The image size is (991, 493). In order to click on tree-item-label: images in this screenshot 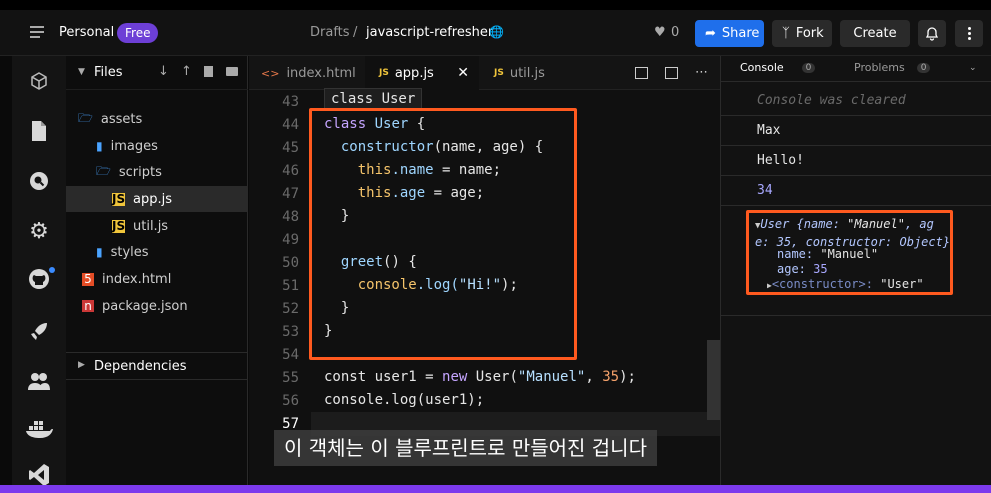, I will do `click(134, 146)`.